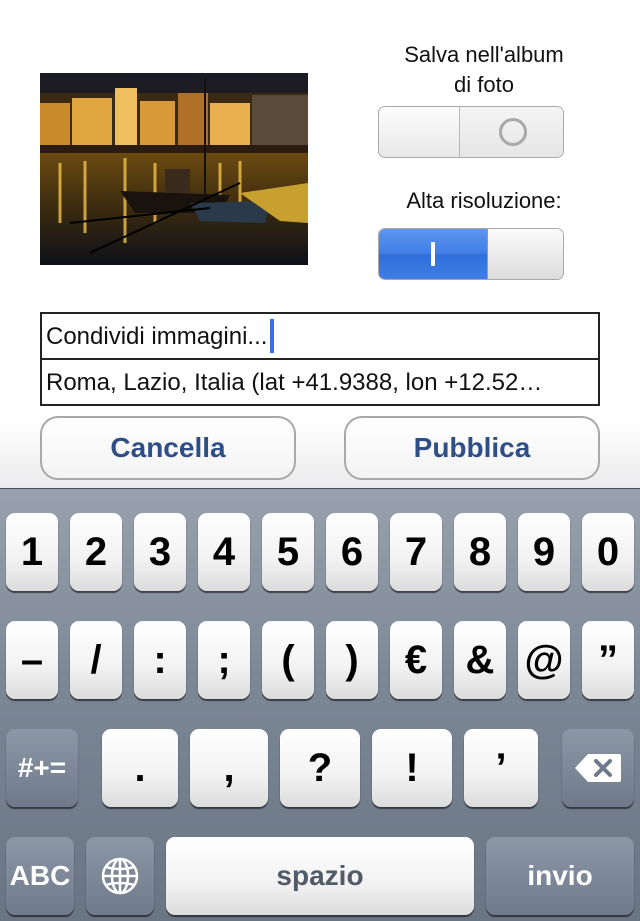  I want to click on space-key: spazio, so click(320, 876).